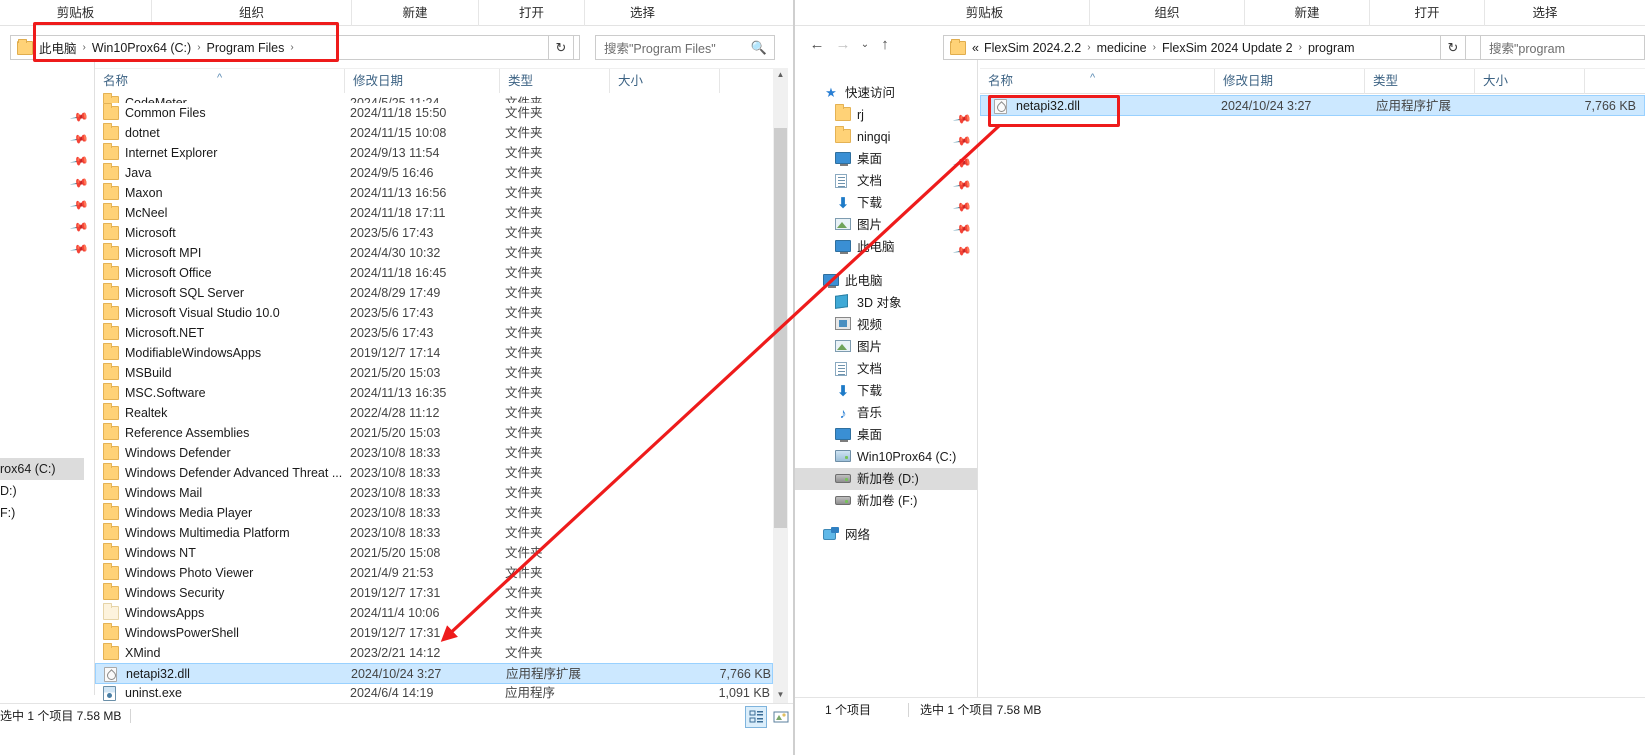  I want to click on left-ribbon-group-select: 选择, so click(642, 13).